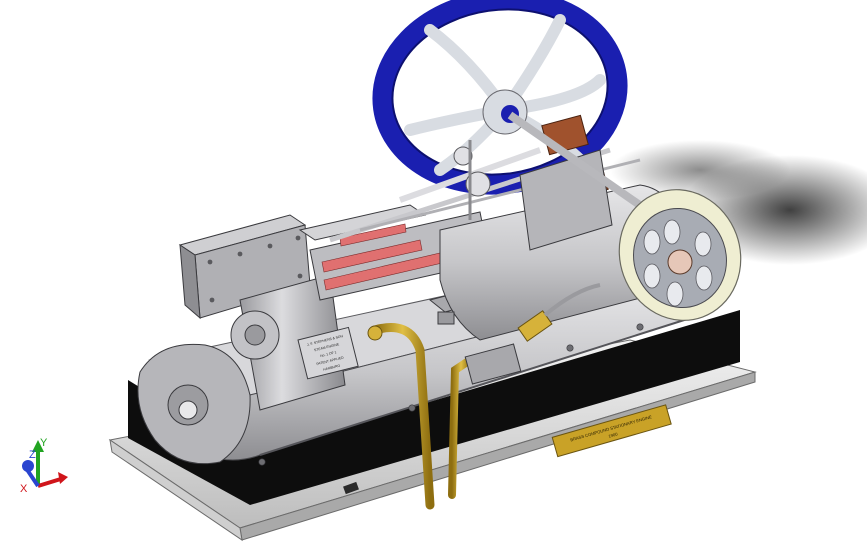 The width and height of the screenshot is (867, 544). Describe the element at coordinates (680, 262) in the screenshot. I see `pulley-hub` at that location.